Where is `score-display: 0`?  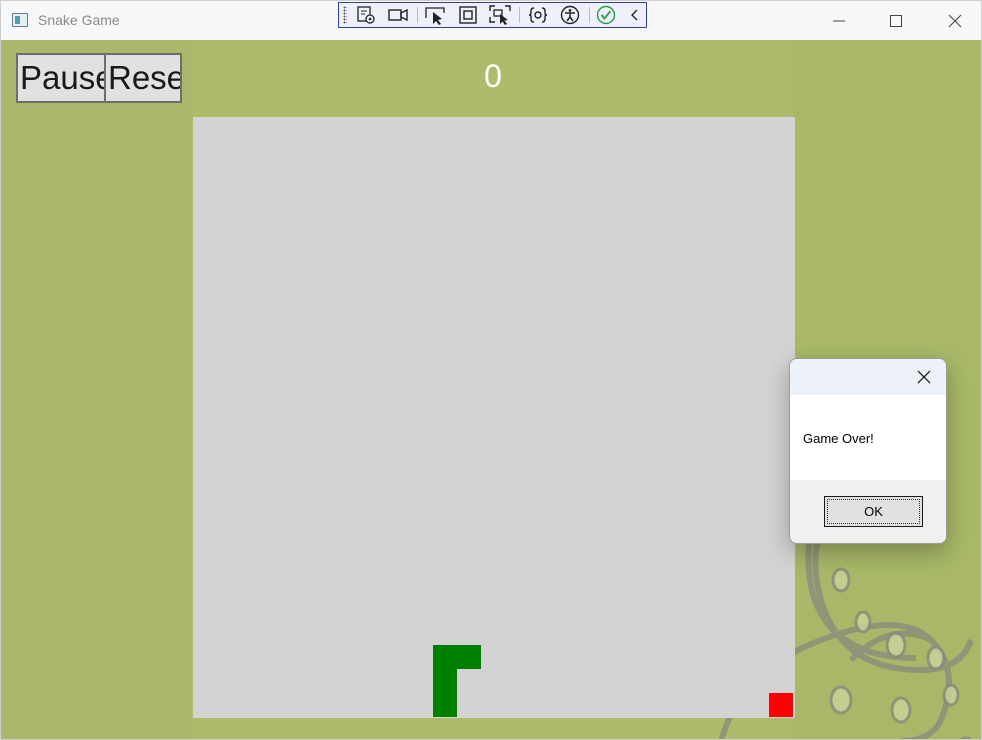 score-display: 0 is located at coordinates (493, 76).